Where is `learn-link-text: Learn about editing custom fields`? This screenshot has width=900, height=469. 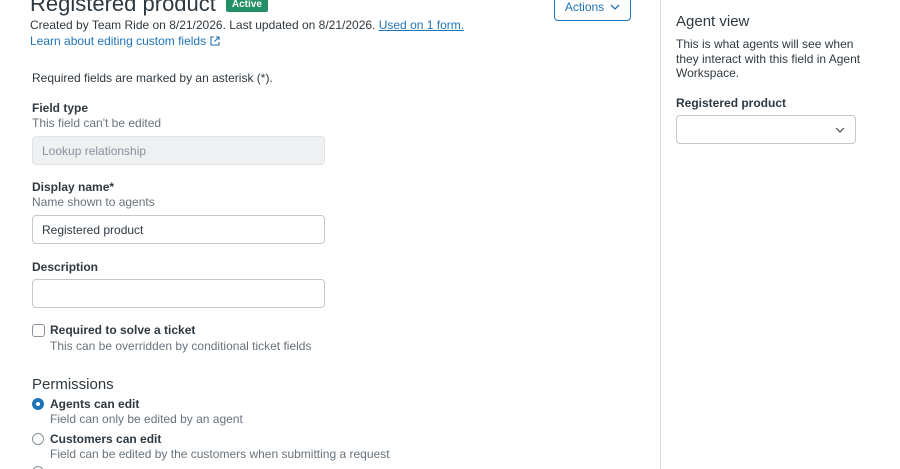
learn-link-text: Learn about editing custom fields is located at coordinates (118, 41).